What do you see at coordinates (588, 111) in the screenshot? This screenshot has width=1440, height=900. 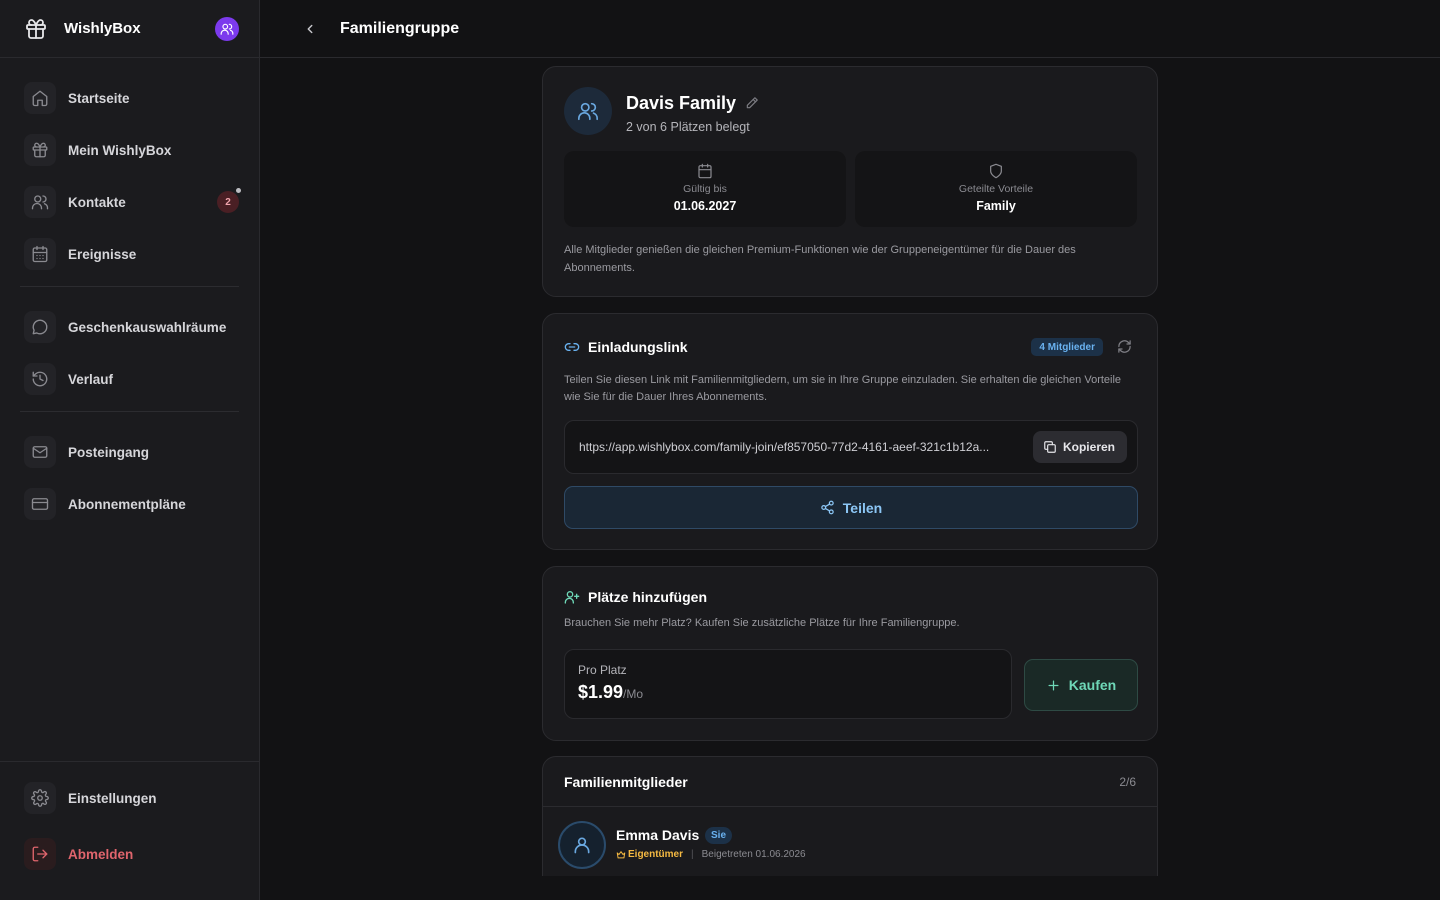 I see `group-users-icon` at bounding box center [588, 111].